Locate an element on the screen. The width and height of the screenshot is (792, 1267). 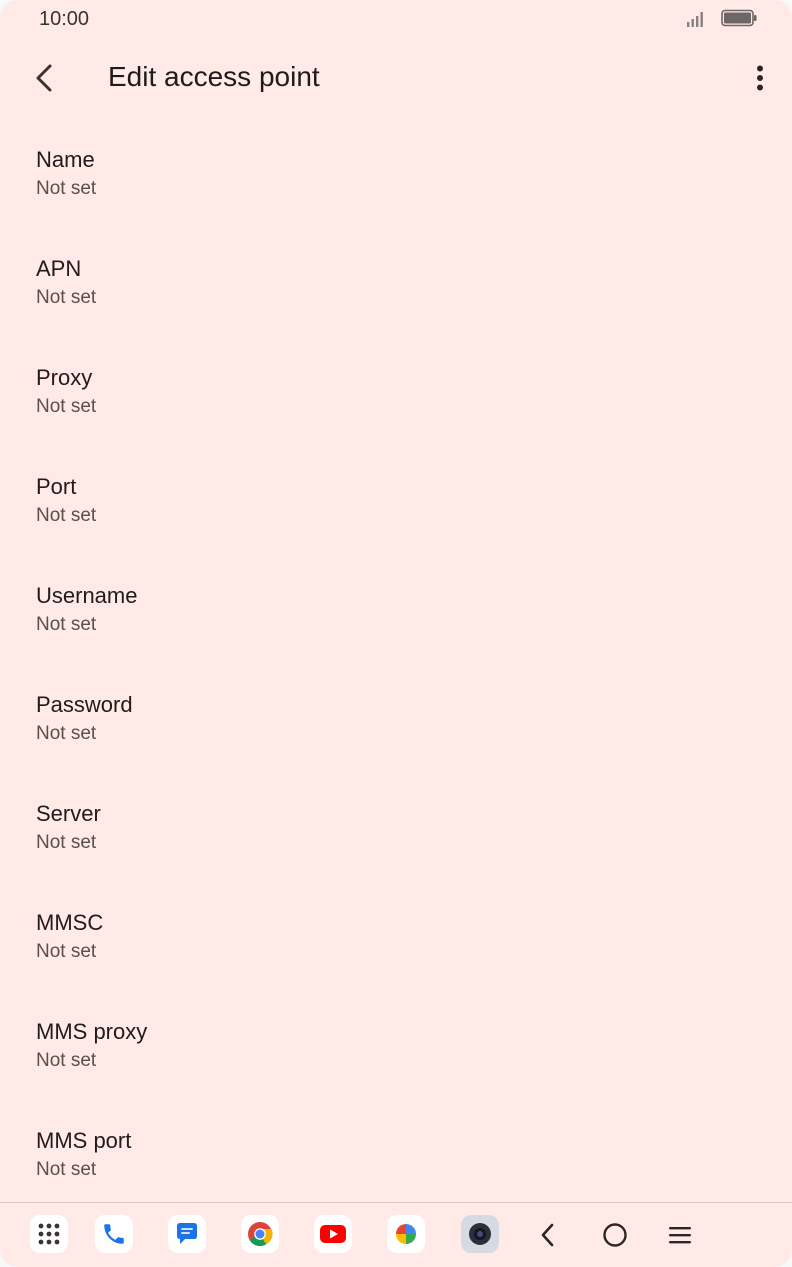
status-time: 10:00 is located at coordinates (64, 19).